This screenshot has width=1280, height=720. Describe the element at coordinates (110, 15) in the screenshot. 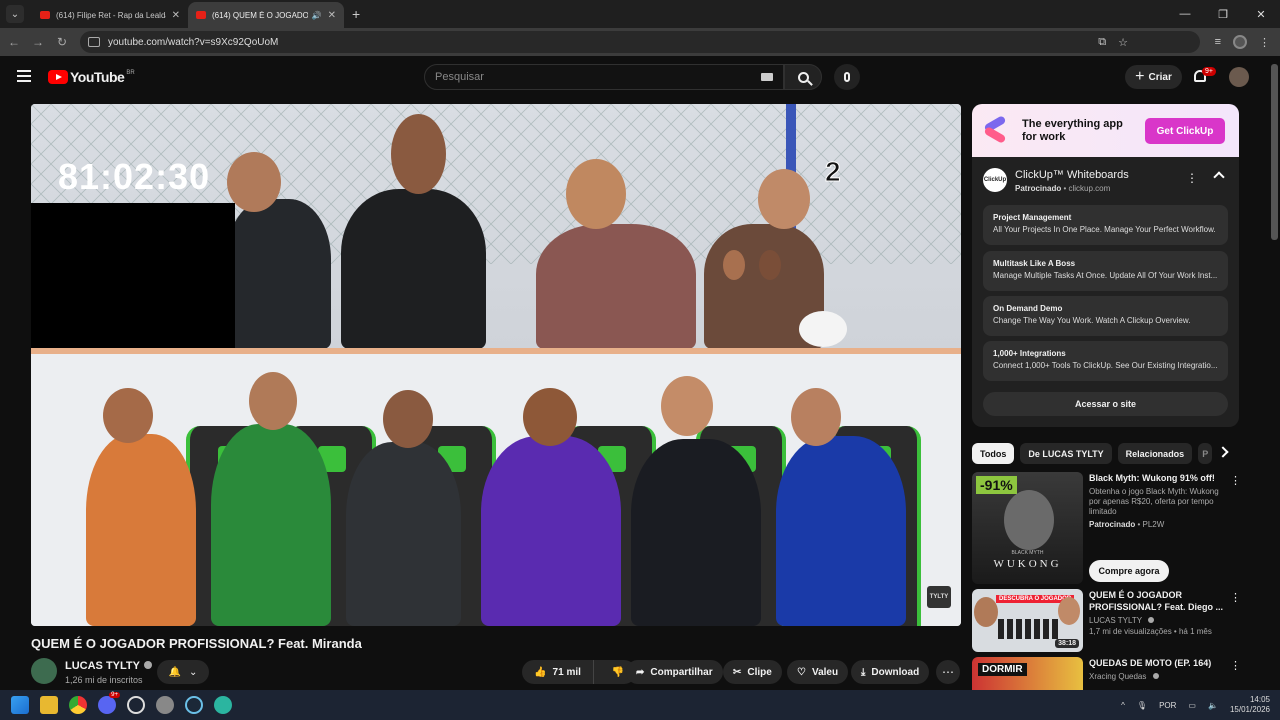

I see `browser-tab: (614) Filipe Ret - Rap da Lealdade ✕` at that location.